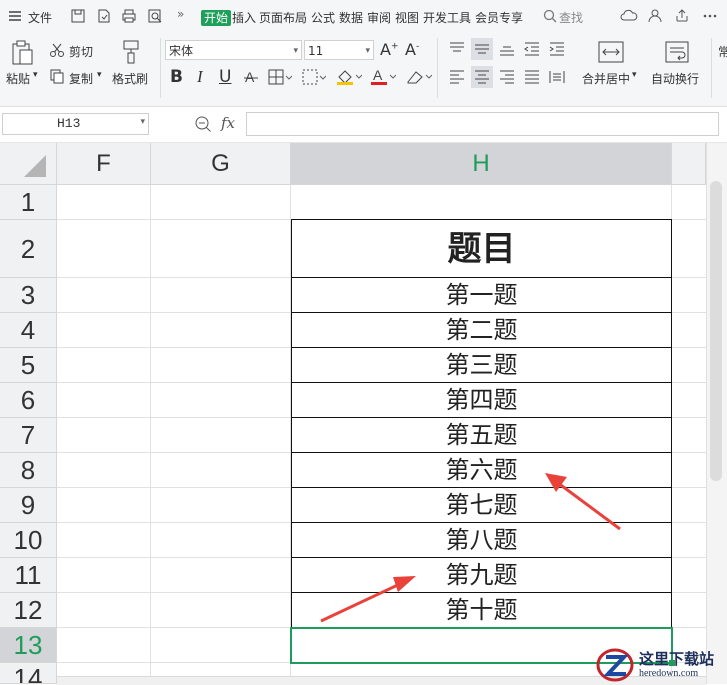 This screenshot has width=727, height=685. What do you see at coordinates (363, 70) in the screenshot?
I see `ribbon-toolbar: 粘贴 ▾ 剪切 复制 ▾ 格式刷 宋体 ▾ 11 ▾ A+ A- B I U A A` at bounding box center [363, 70].